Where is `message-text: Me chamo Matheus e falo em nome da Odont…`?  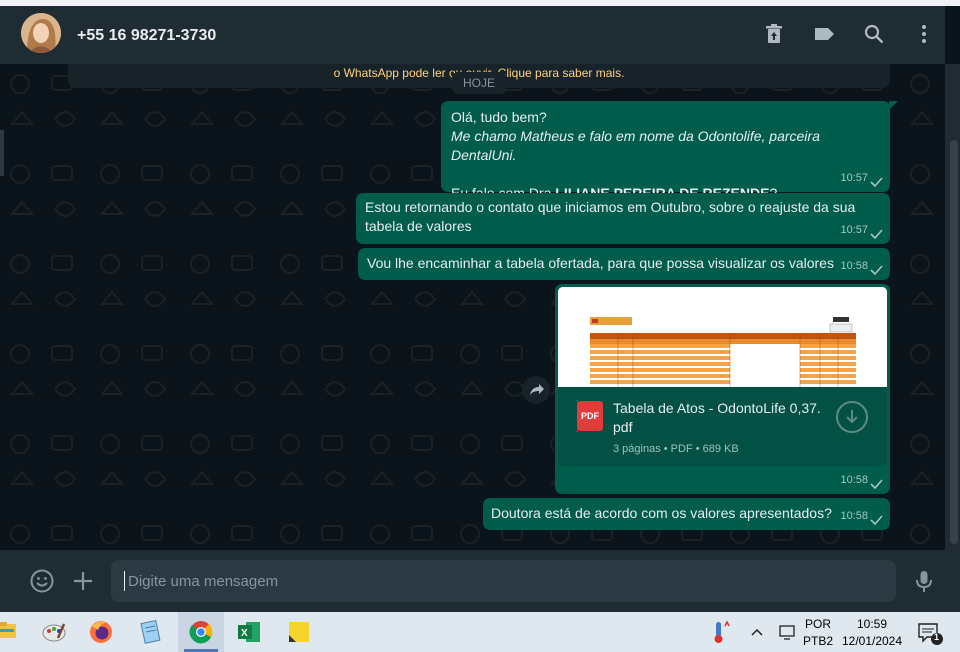
message-text: Me chamo Matheus e falo em nome da Odont… is located at coordinates (635, 145).